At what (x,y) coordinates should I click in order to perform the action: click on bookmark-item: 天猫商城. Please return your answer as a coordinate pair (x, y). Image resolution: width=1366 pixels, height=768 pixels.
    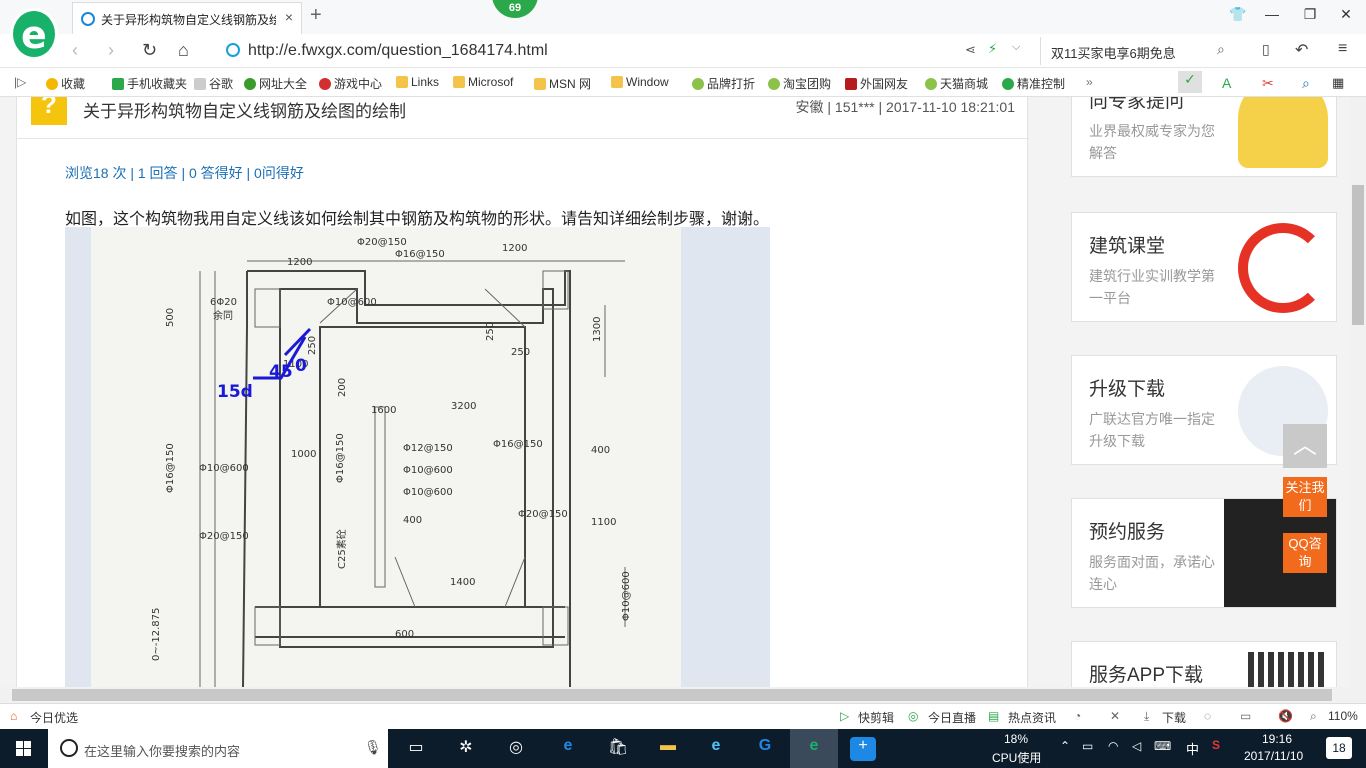
    Looking at the image, I should click on (956, 83).